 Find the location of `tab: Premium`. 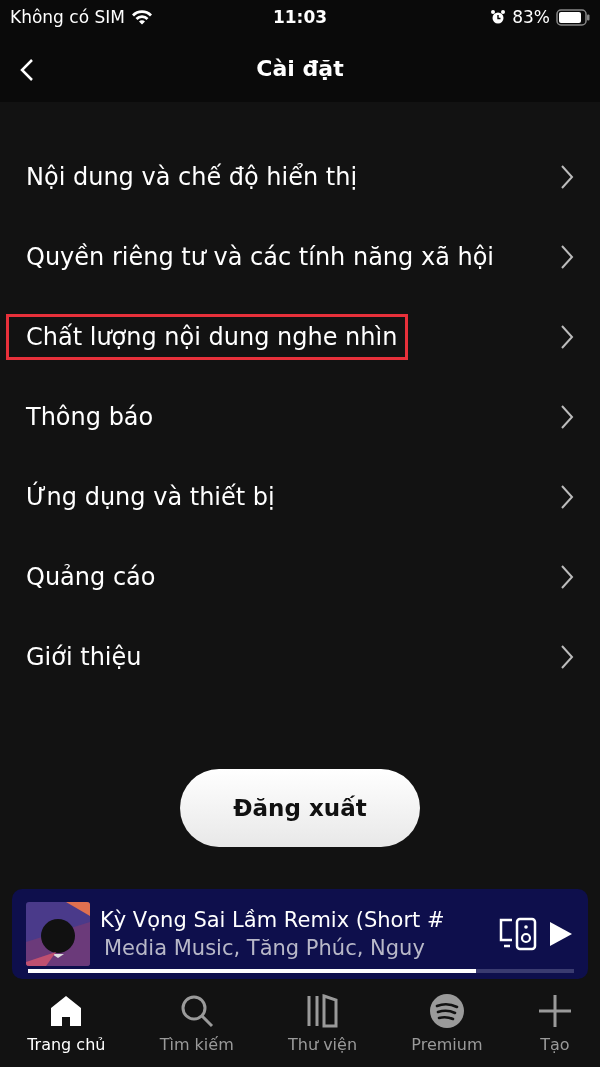

tab: Premium is located at coordinates (447, 1027).